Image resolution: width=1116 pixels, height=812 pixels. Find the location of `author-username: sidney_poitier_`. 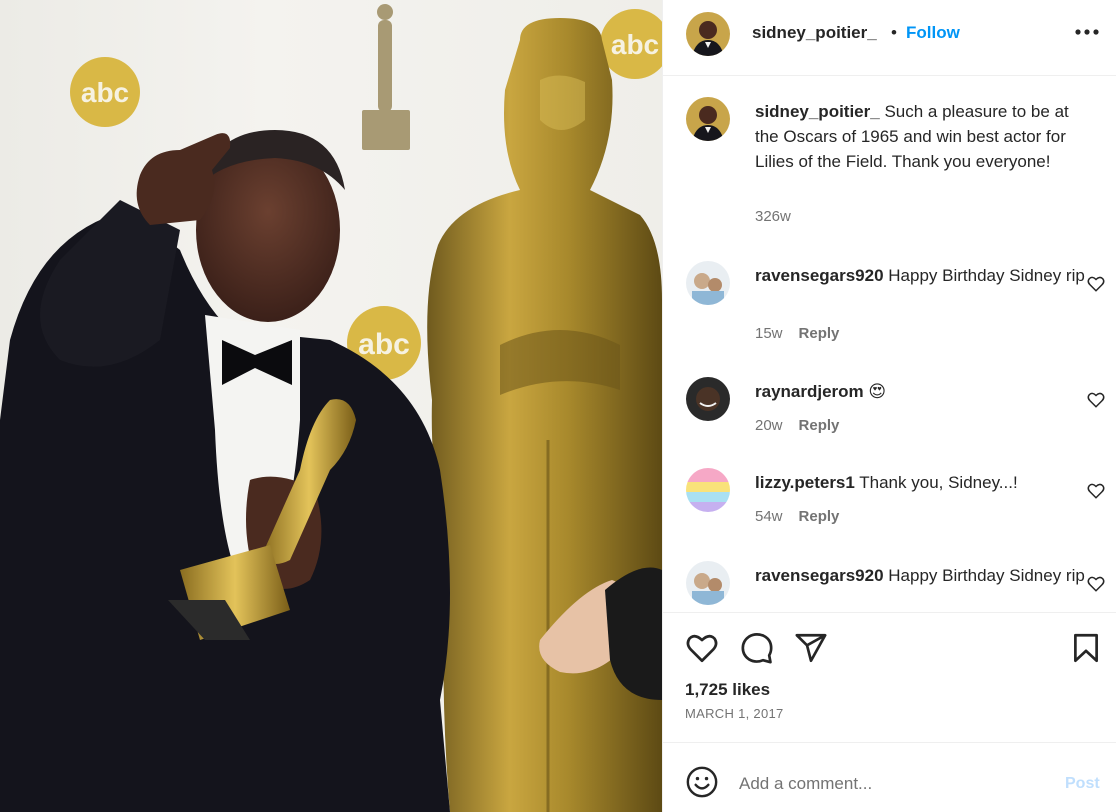

author-username: sidney_poitier_ is located at coordinates (814, 33).